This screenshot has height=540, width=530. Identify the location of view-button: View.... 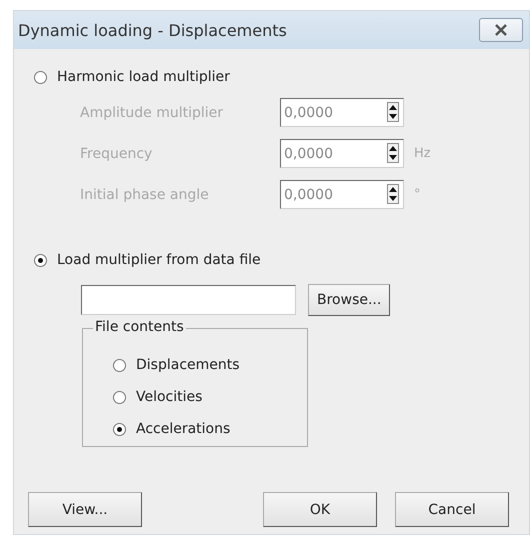
(85, 509).